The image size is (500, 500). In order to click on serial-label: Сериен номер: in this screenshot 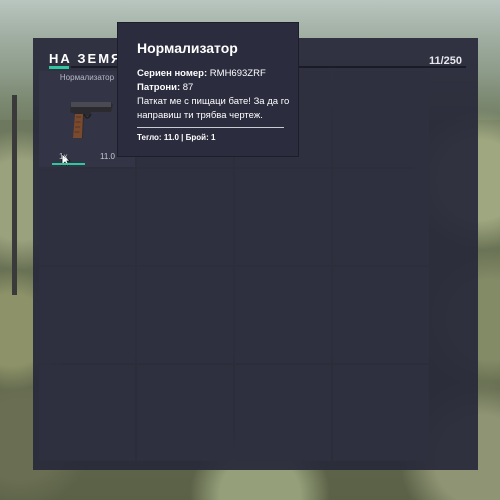, I will do `click(172, 73)`.